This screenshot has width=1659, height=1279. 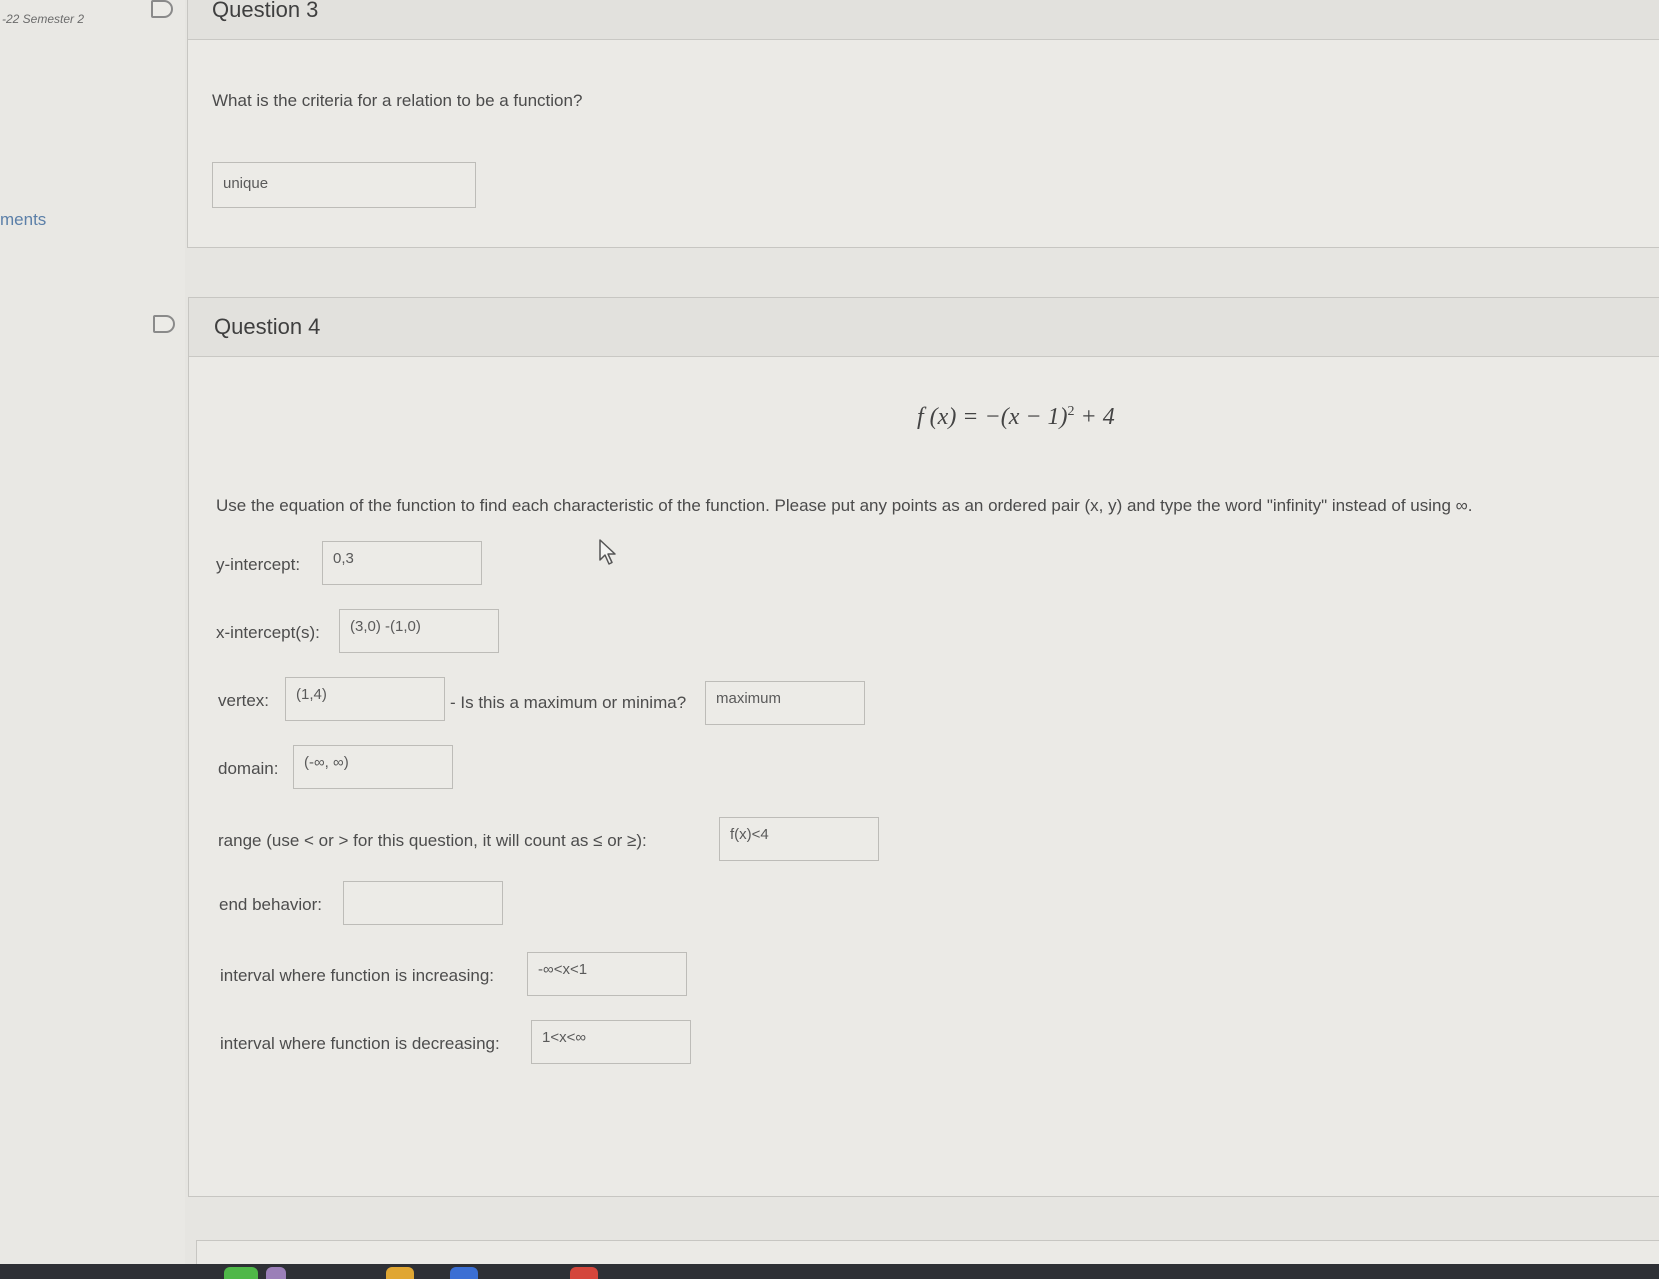 What do you see at coordinates (244, 700) in the screenshot?
I see `vertex-label: vertex:` at bounding box center [244, 700].